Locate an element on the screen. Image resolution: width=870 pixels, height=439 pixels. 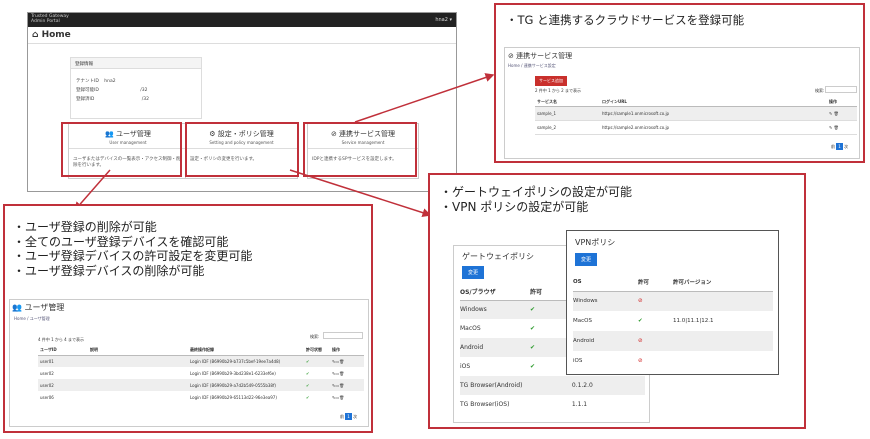
column-header: 説明 is located at coordinates (138, 350).